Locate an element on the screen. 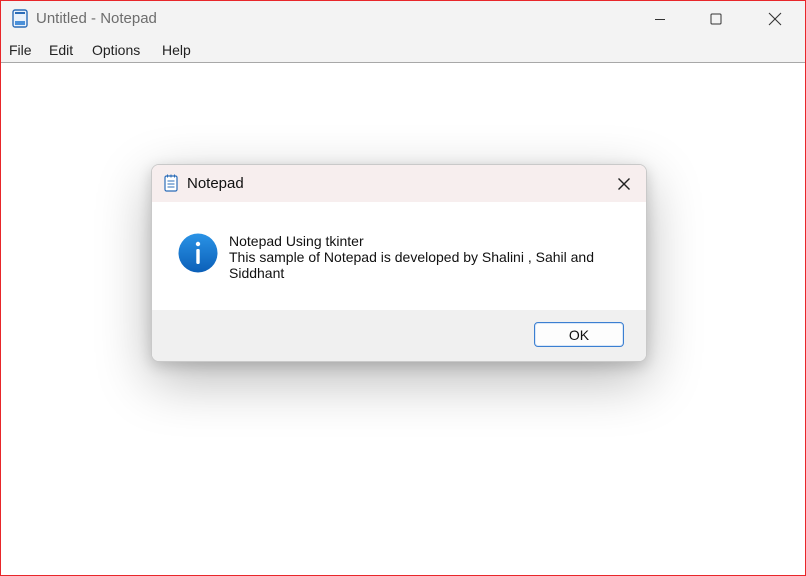  minimize-button is located at coordinates (660, 19).